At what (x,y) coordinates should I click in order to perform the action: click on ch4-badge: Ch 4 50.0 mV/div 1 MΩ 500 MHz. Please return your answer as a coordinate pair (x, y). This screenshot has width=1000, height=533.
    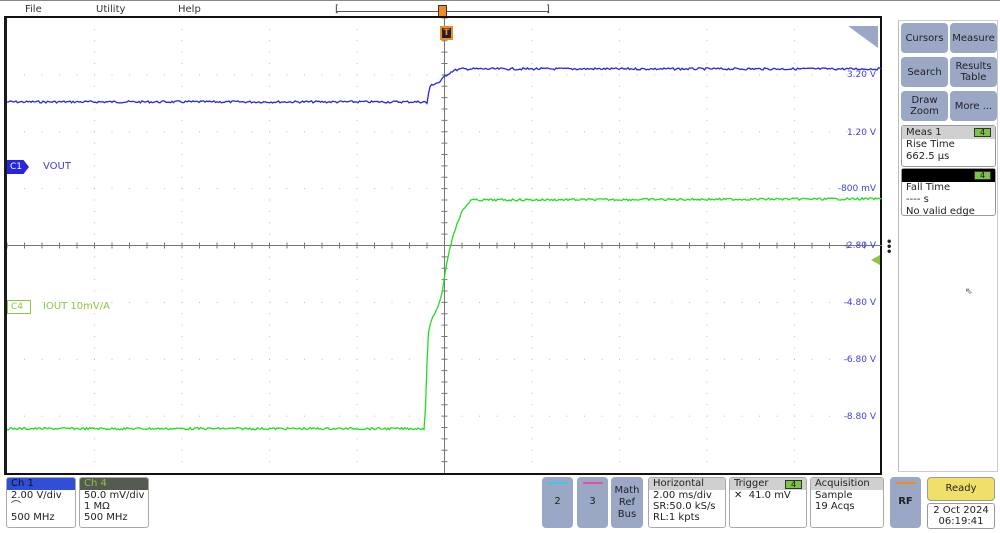
    Looking at the image, I should click on (114, 502).